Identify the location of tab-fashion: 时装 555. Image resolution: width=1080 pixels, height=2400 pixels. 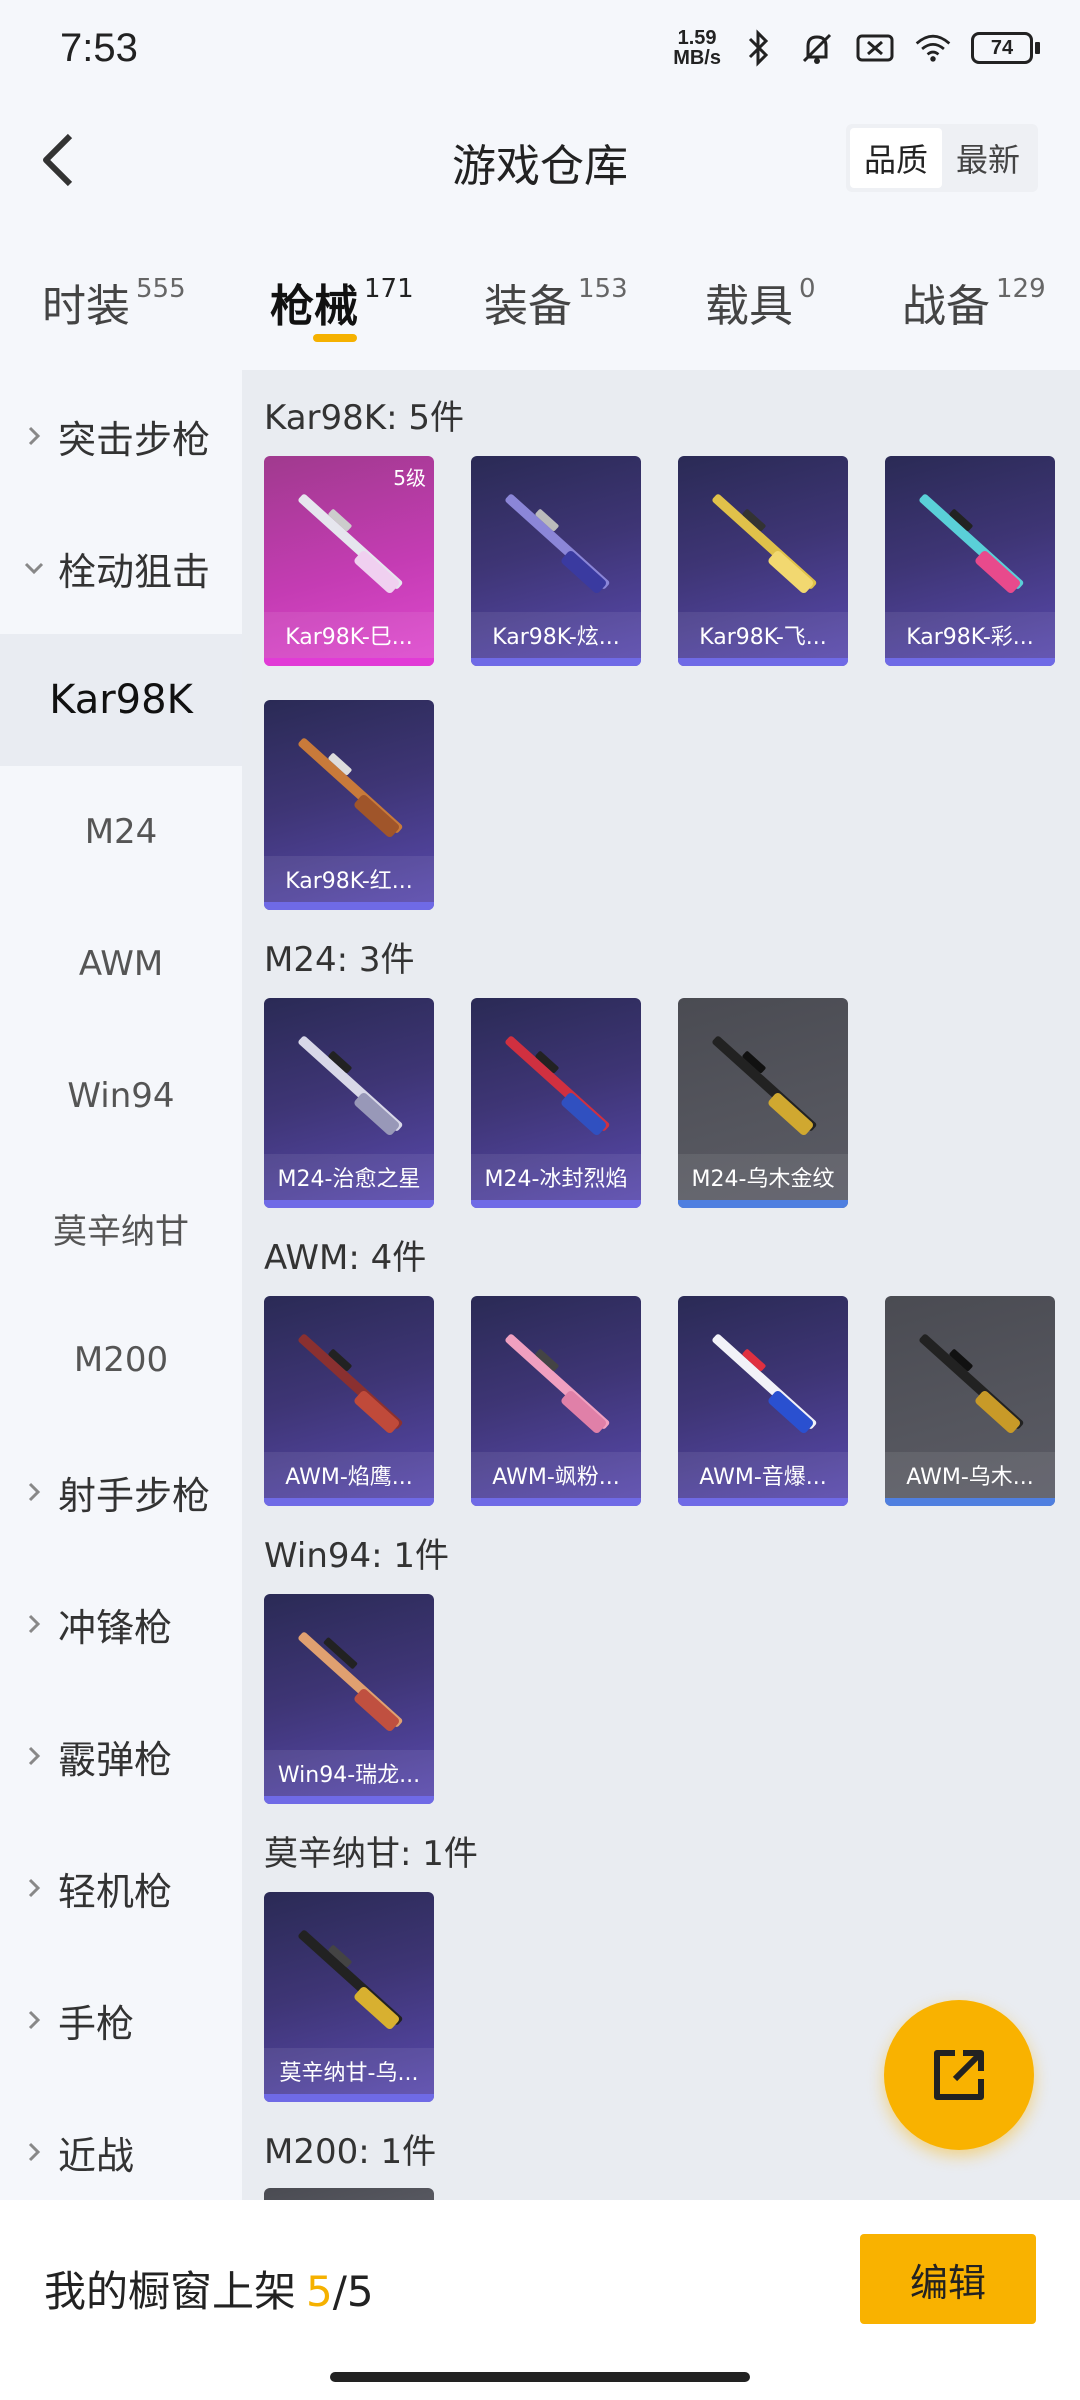
(114, 302).